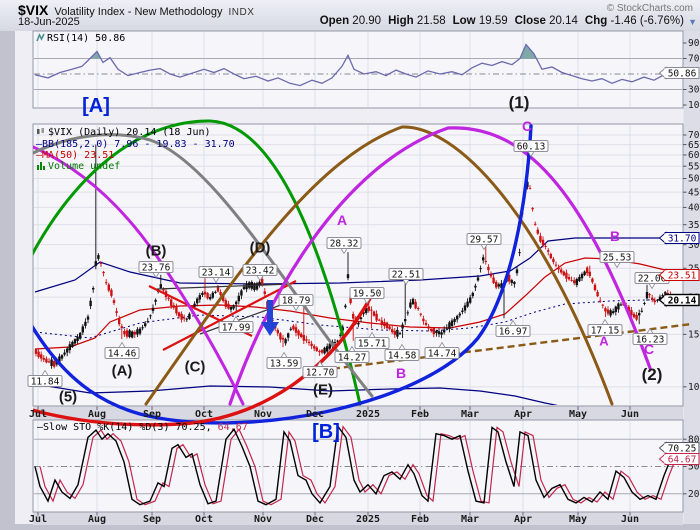 The image size is (700, 530). I want to click on svg-text: 64.67, so click(682, 459).